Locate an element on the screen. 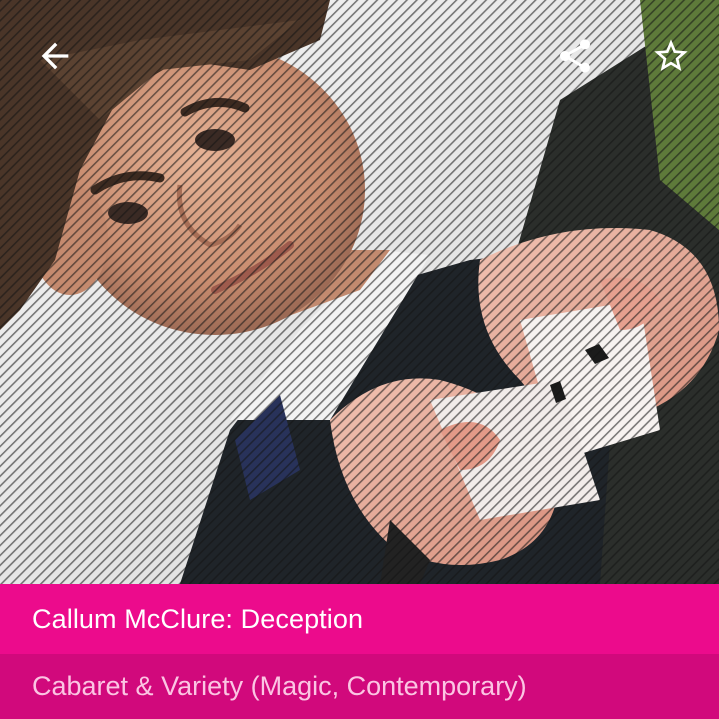 The width and height of the screenshot is (719, 719). arrow-back-icon is located at coordinates (55, 56).